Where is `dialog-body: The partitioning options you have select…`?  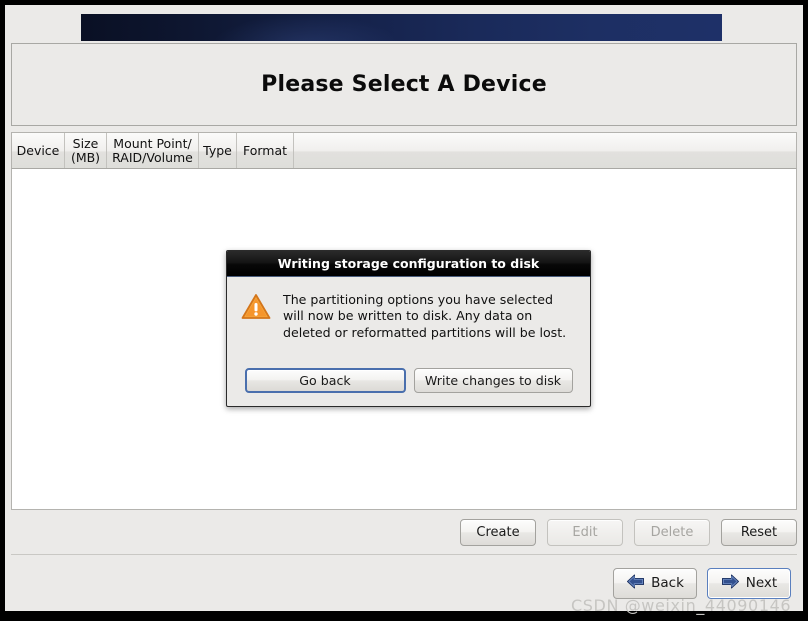 dialog-body: The partitioning options you have select… is located at coordinates (408, 317).